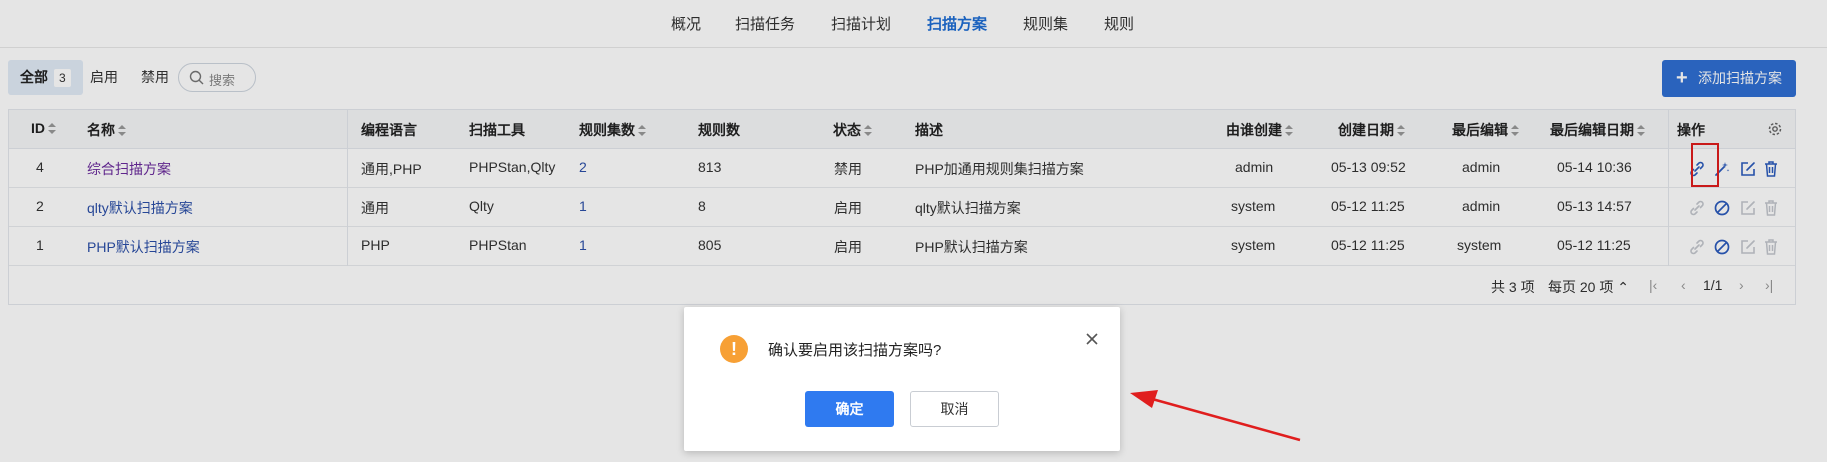 The image size is (1827, 462). Describe the element at coordinates (954, 409) in the screenshot. I see `cancel-button: 取消` at that location.